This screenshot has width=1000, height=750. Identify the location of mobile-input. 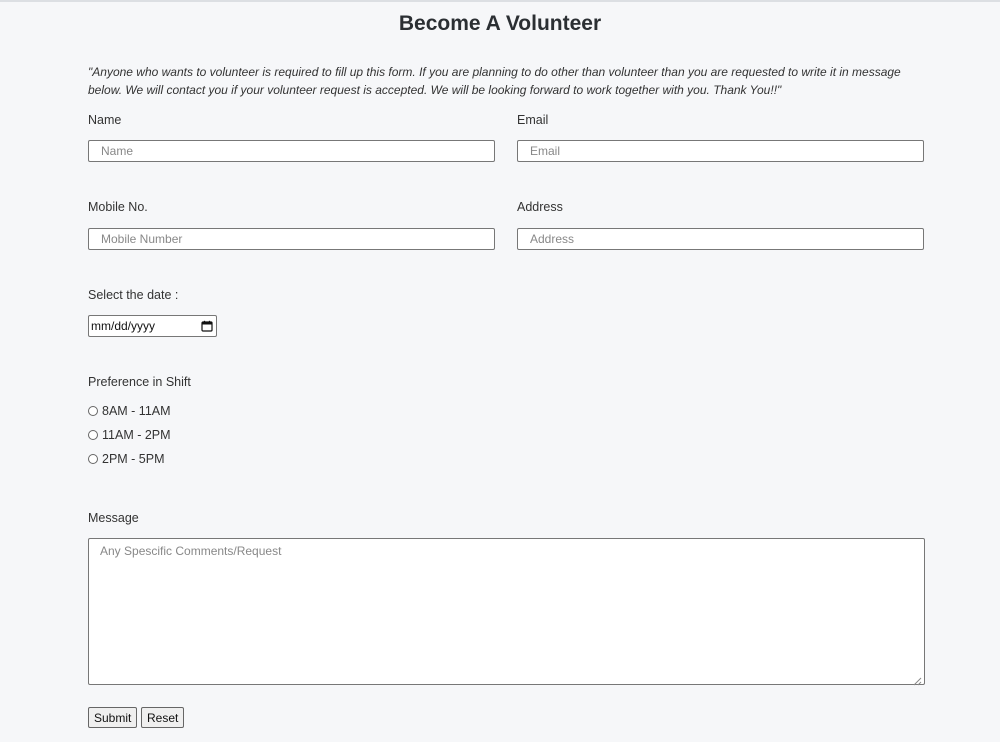
(291, 239).